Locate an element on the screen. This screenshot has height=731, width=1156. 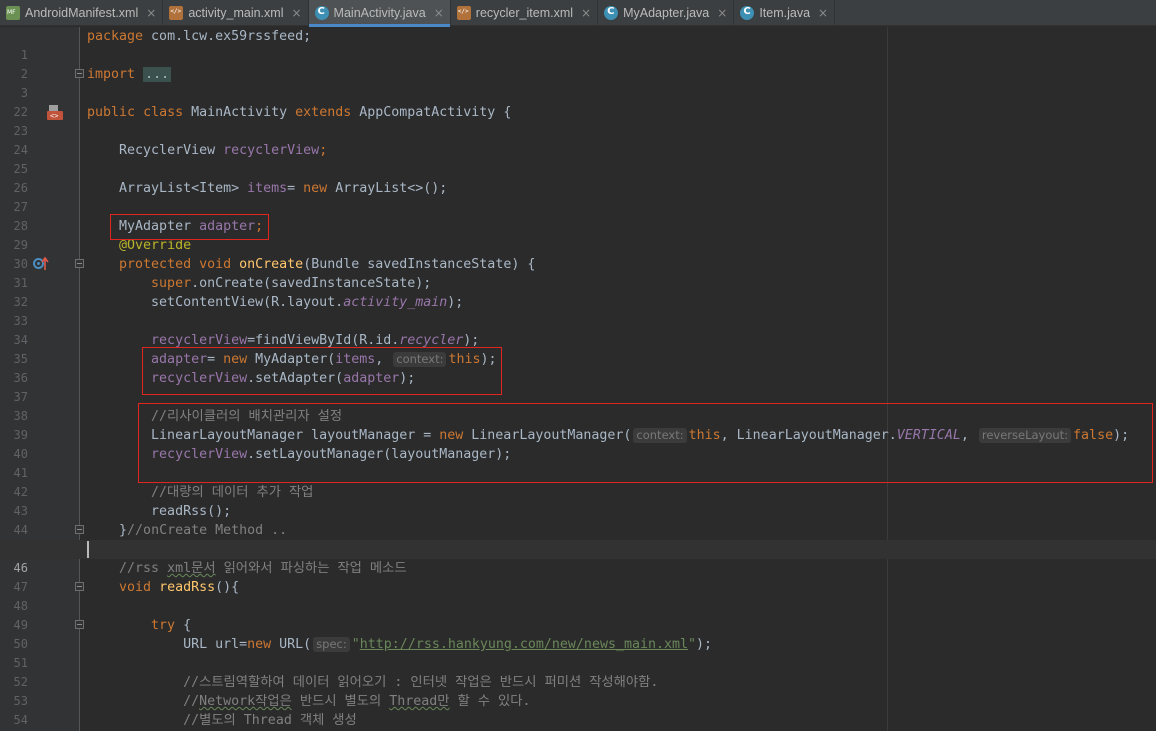
code-comment: 할 수 있다. is located at coordinates (490, 701).